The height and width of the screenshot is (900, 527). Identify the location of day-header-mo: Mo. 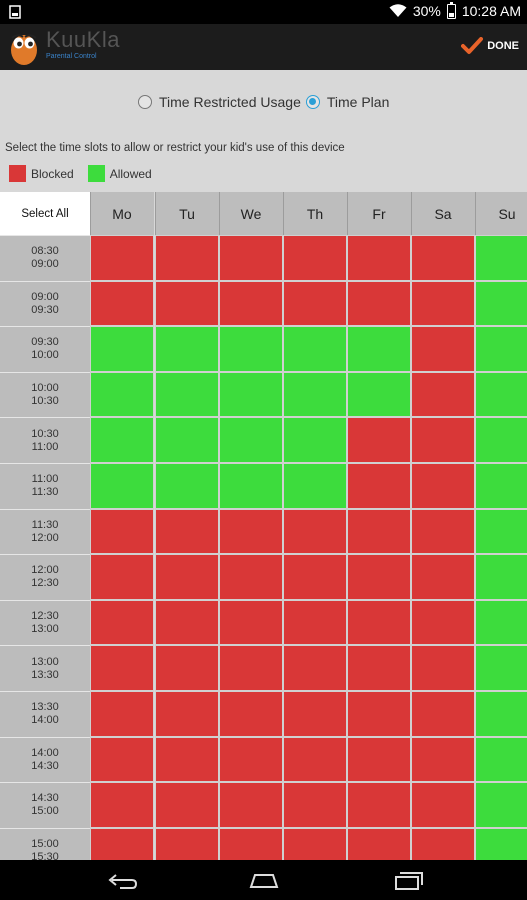
(122, 213).